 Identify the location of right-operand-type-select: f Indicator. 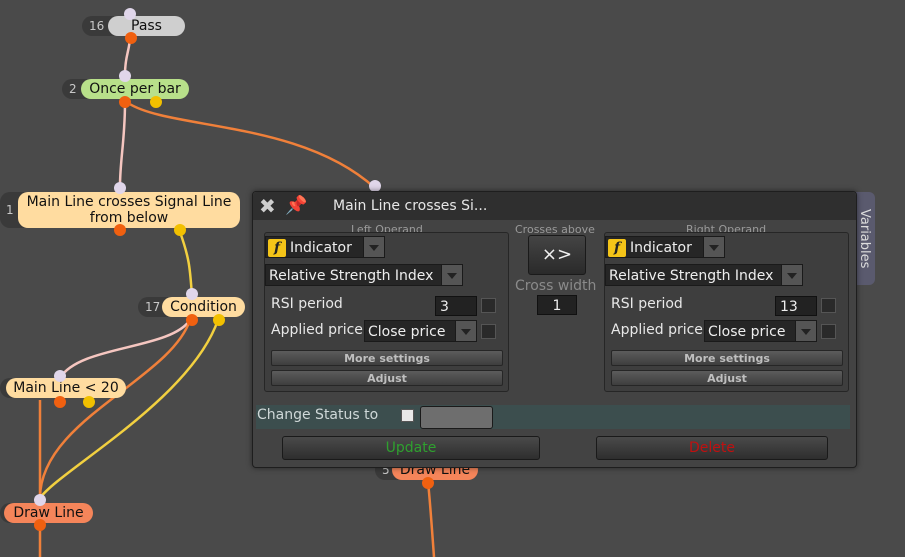
(665, 247).